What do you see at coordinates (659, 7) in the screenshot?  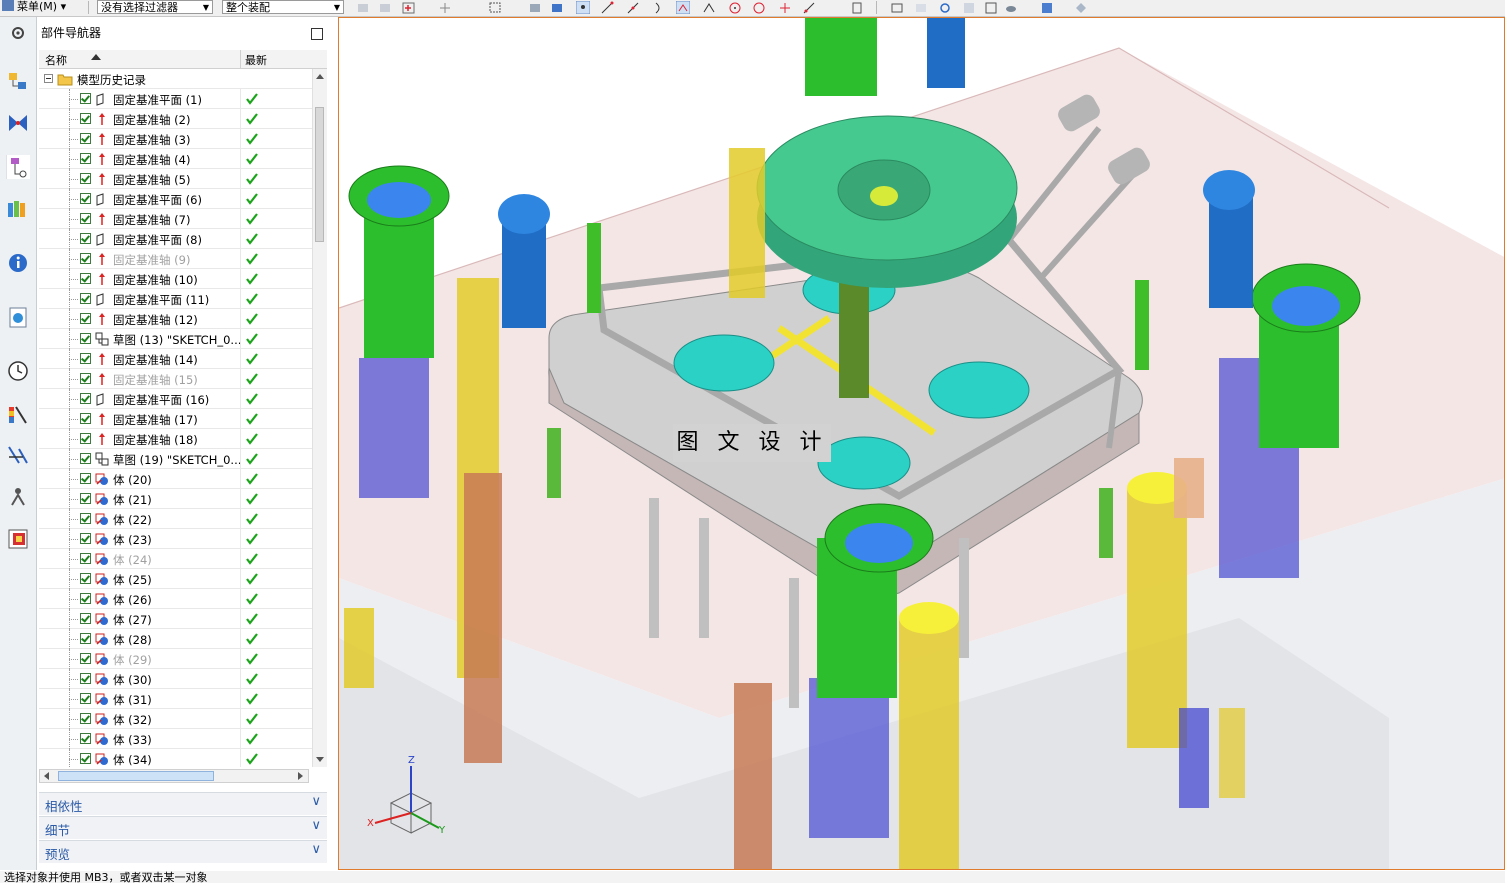 I see `arc-point-icon` at bounding box center [659, 7].